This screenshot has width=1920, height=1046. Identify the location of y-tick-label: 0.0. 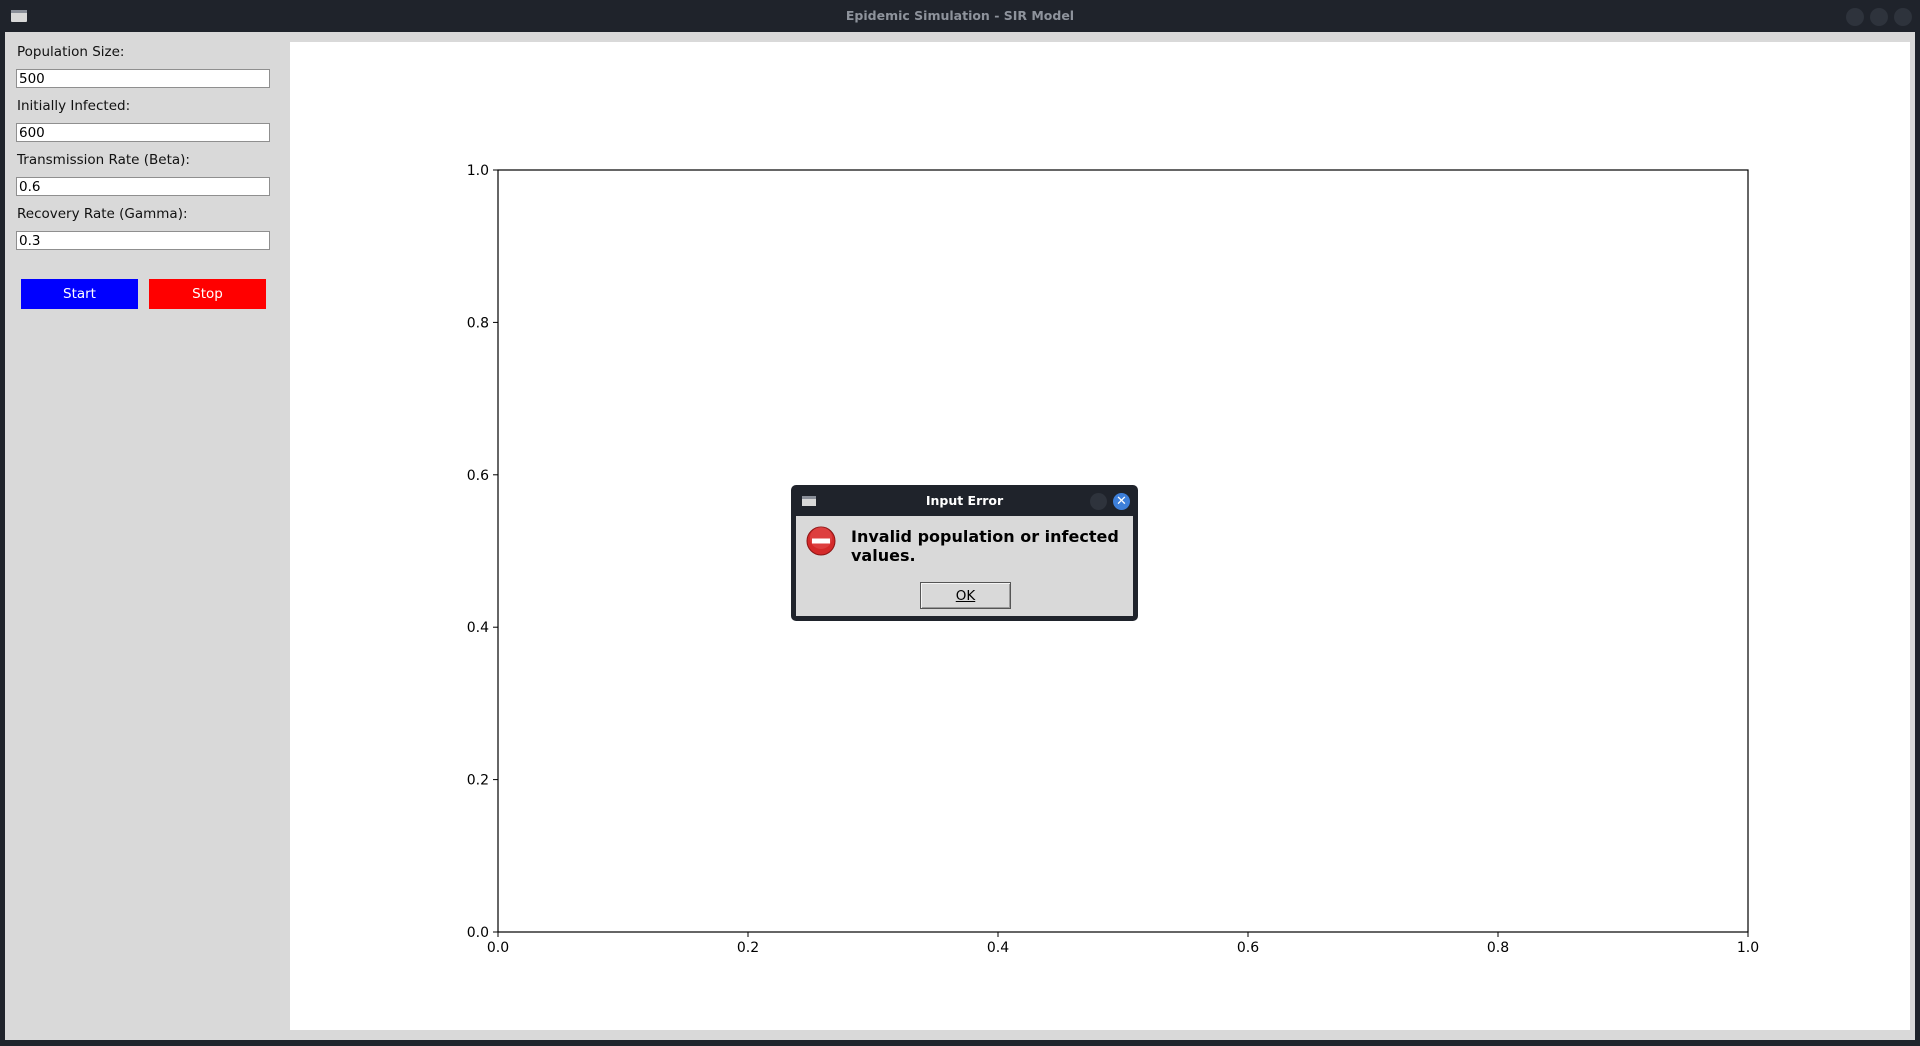
(478, 933).